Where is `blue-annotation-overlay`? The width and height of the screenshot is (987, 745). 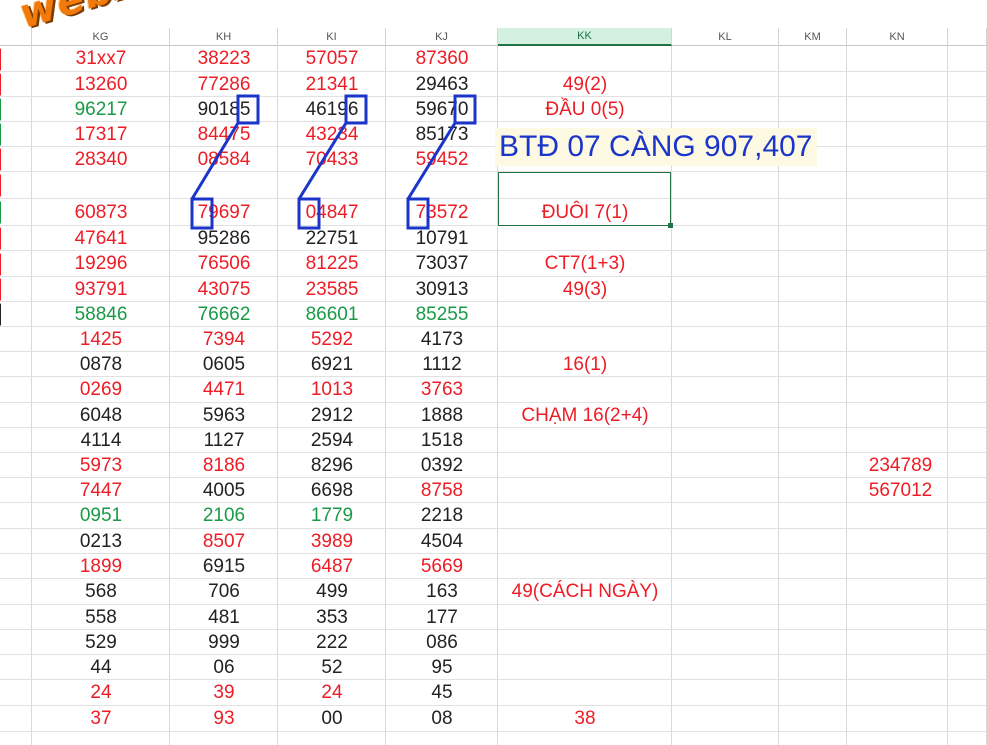 blue-annotation-overlay is located at coordinates (333, 162).